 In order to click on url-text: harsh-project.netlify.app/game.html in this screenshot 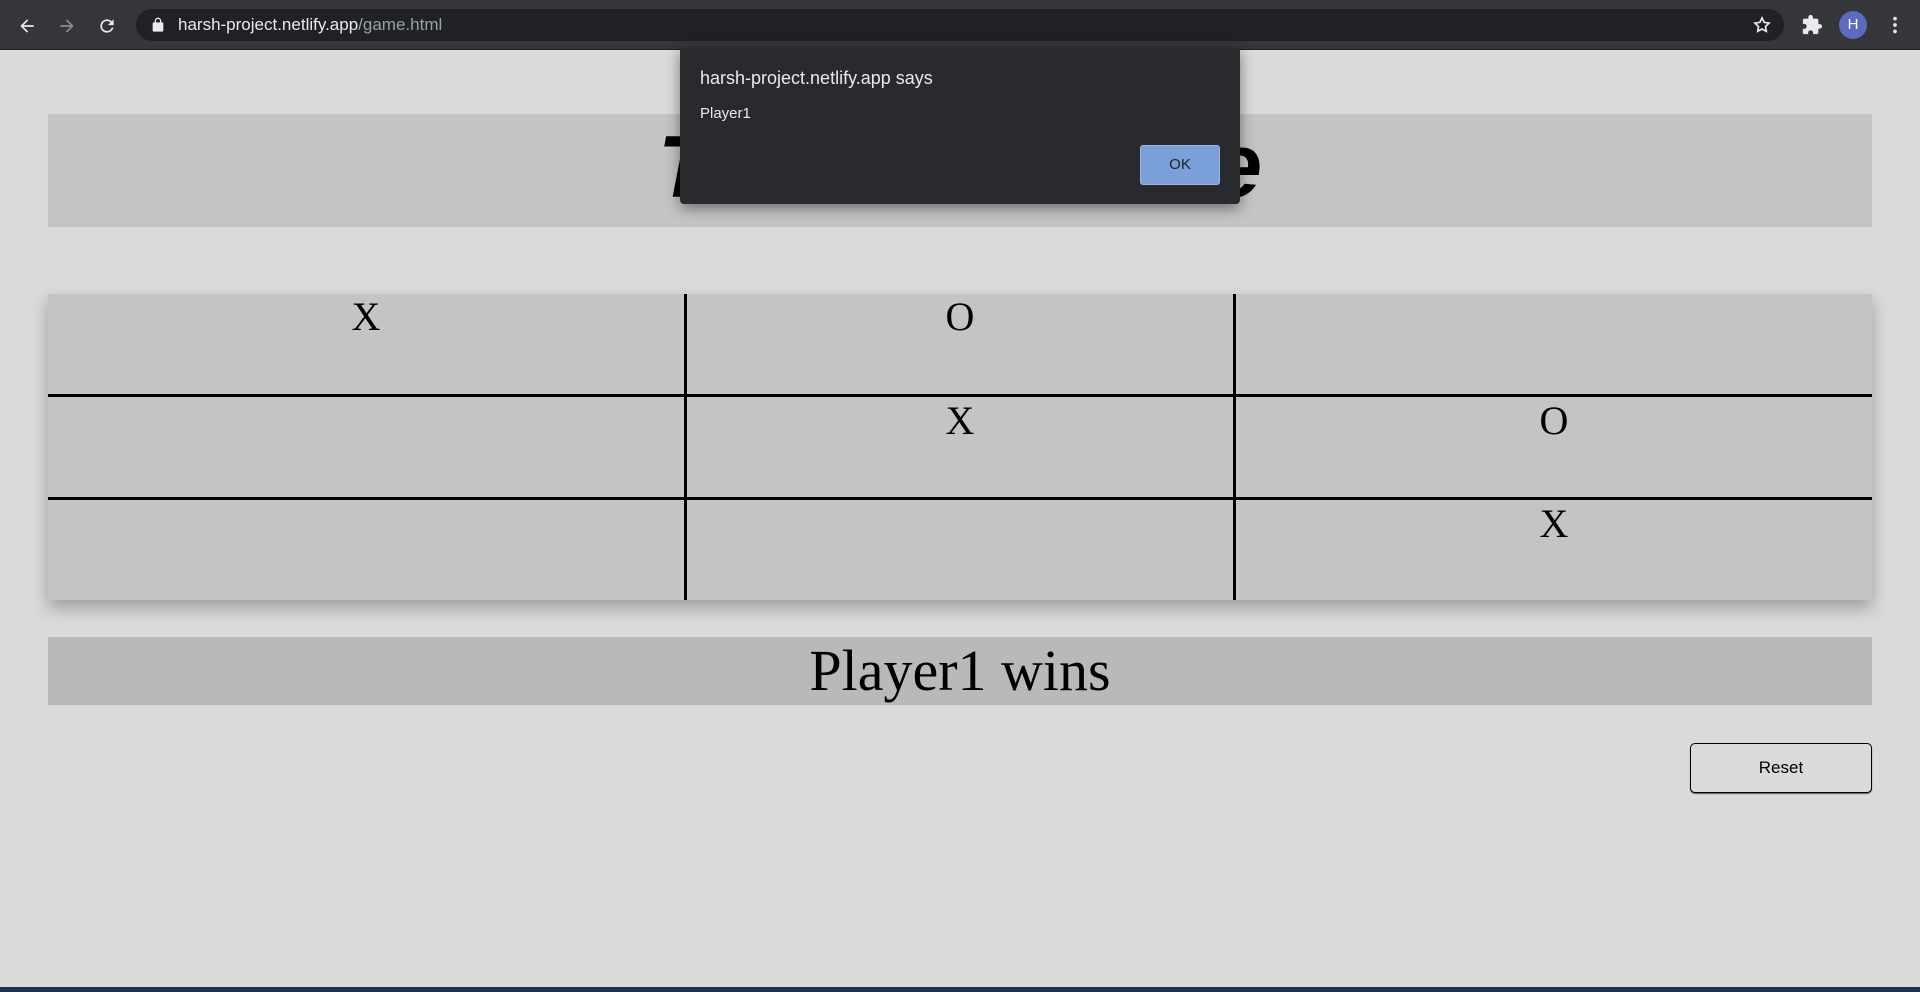, I will do `click(310, 25)`.